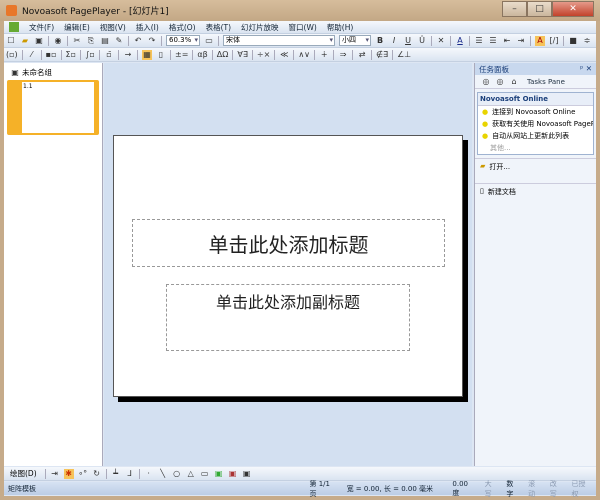  What do you see at coordinates (161, 55) in the screenshot?
I see `vector-icon: ▯` at bounding box center [161, 55].